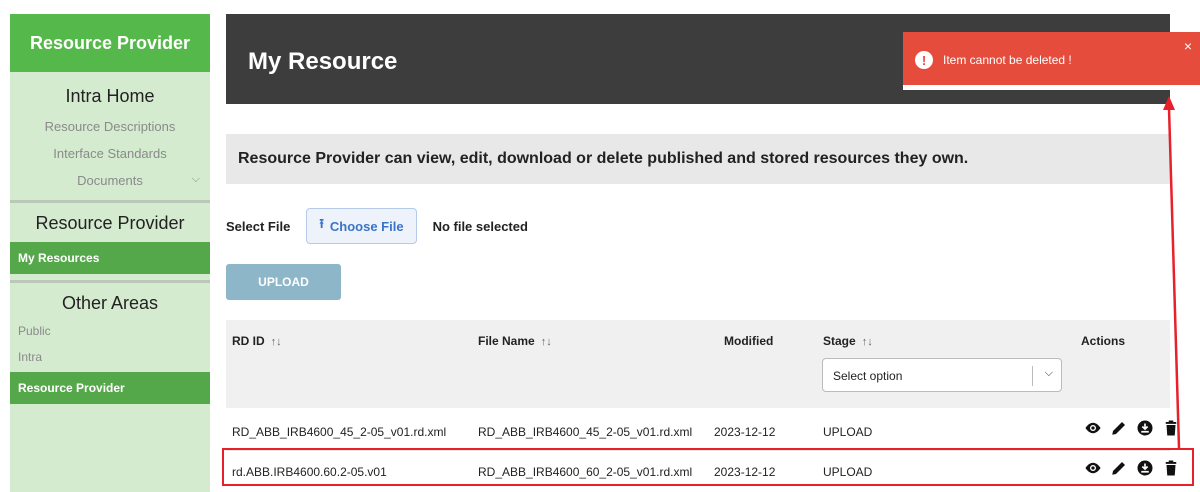 This screenshot has width=1200, height=492. Describe the element at coordinates (942, 375) in the screenshot. I see `stage-filter-select: Select option ⌵` at that location.